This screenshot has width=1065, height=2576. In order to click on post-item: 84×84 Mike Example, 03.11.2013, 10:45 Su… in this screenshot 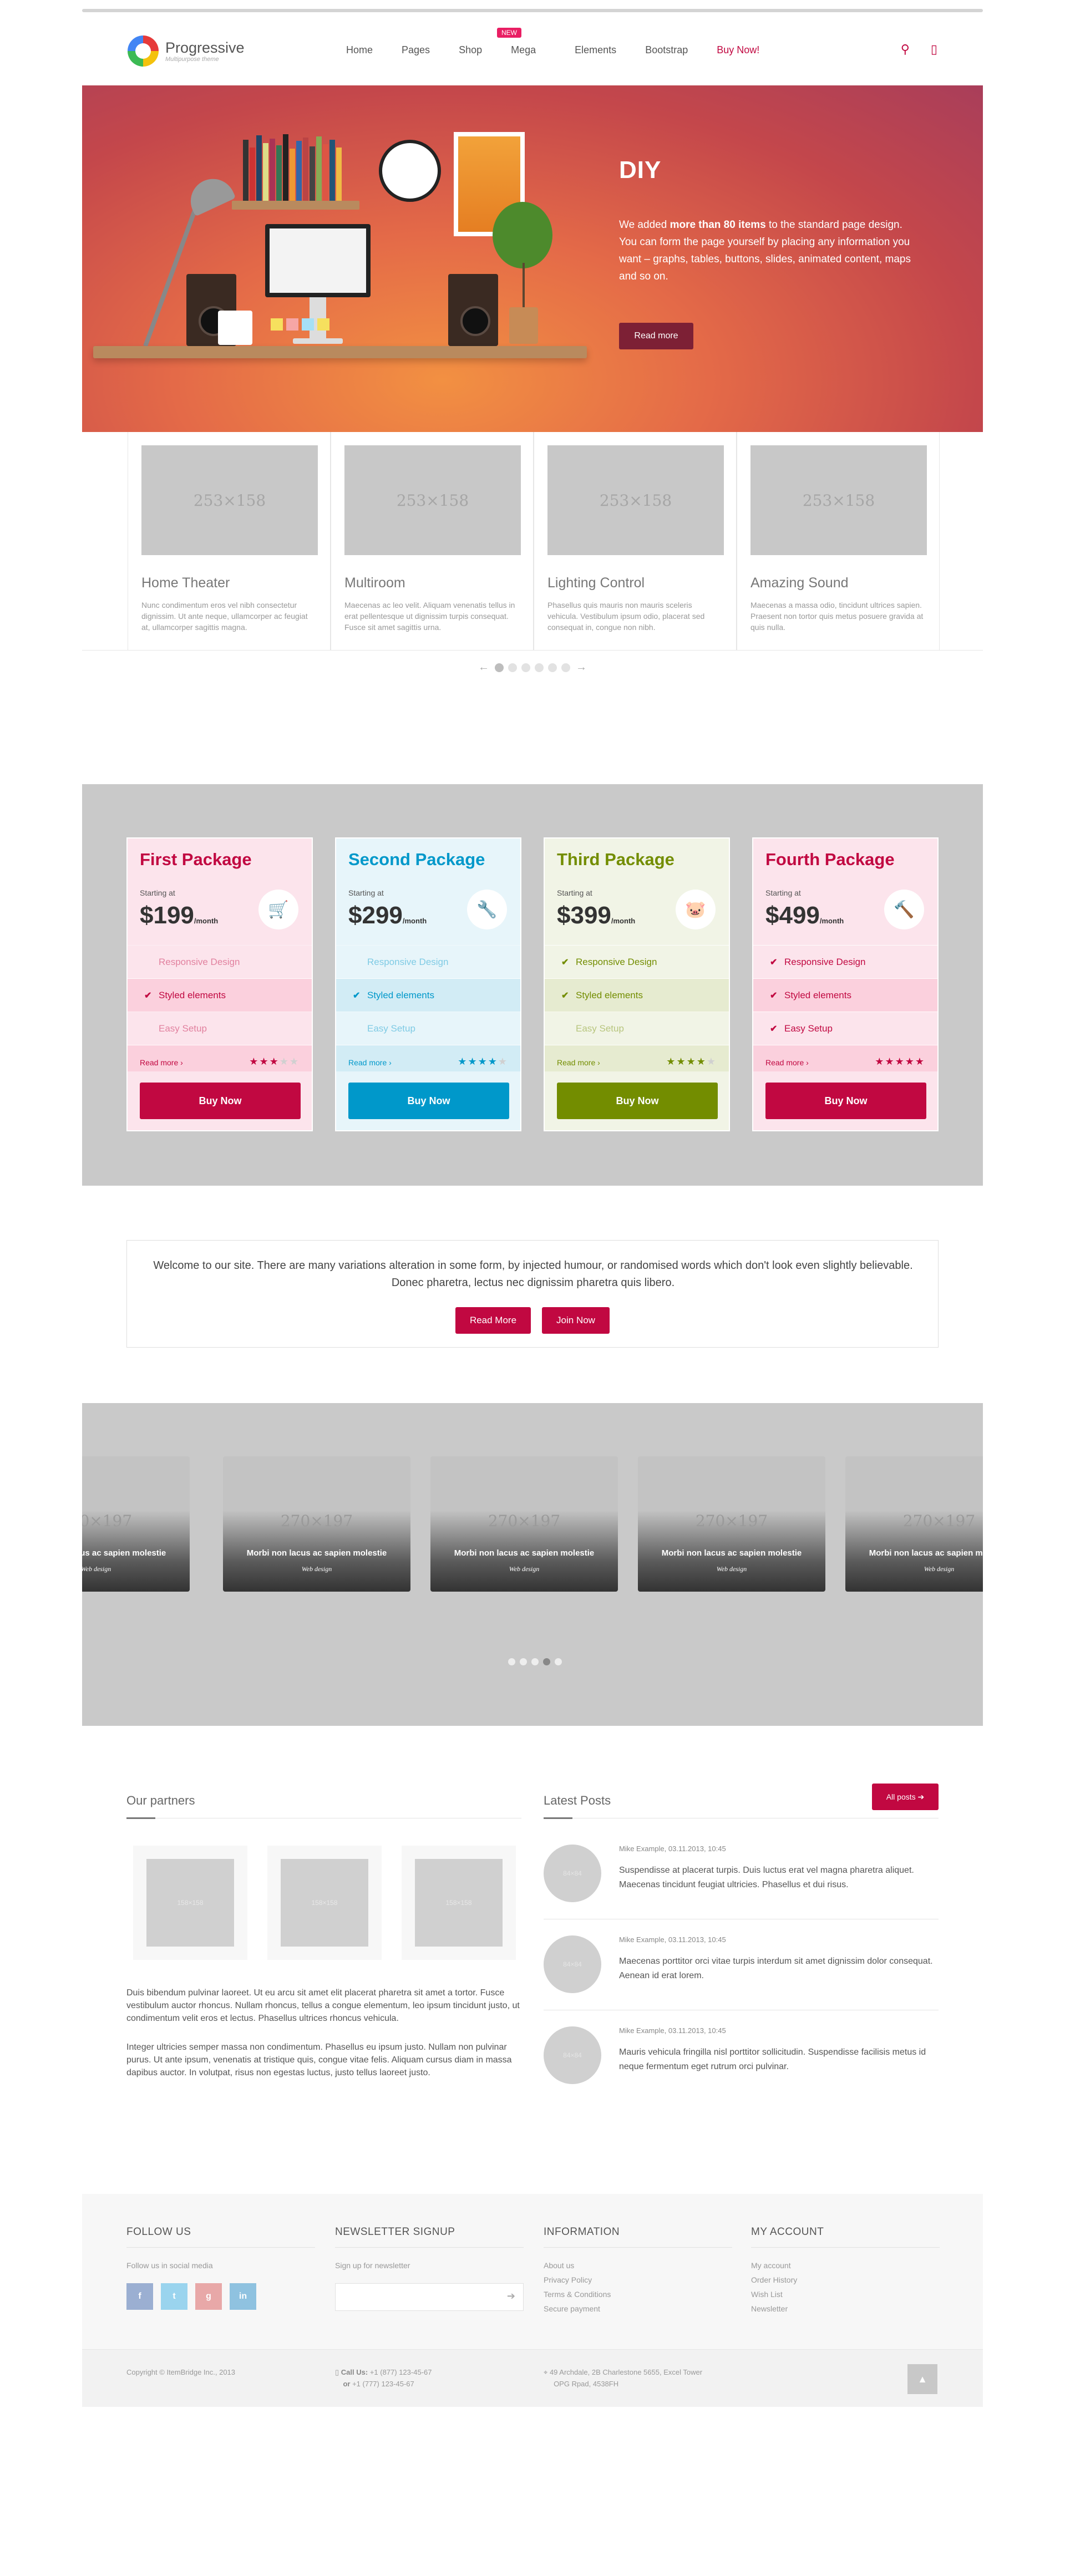, I will do `click(741, 1889)`.